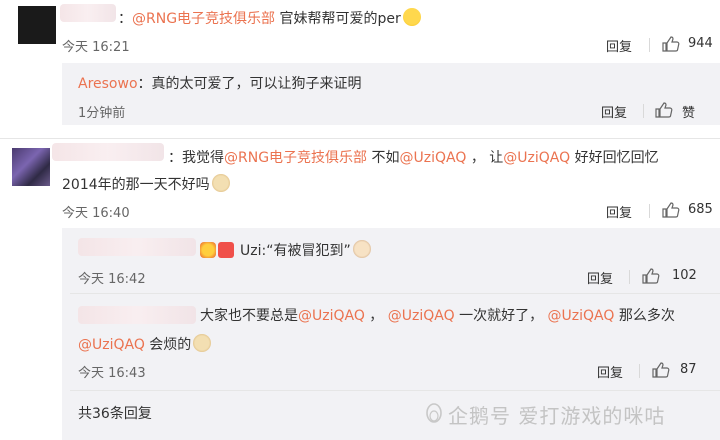 This screenshot has height=440, width=720. I want to click on emoji-icon, so click(411, 17).